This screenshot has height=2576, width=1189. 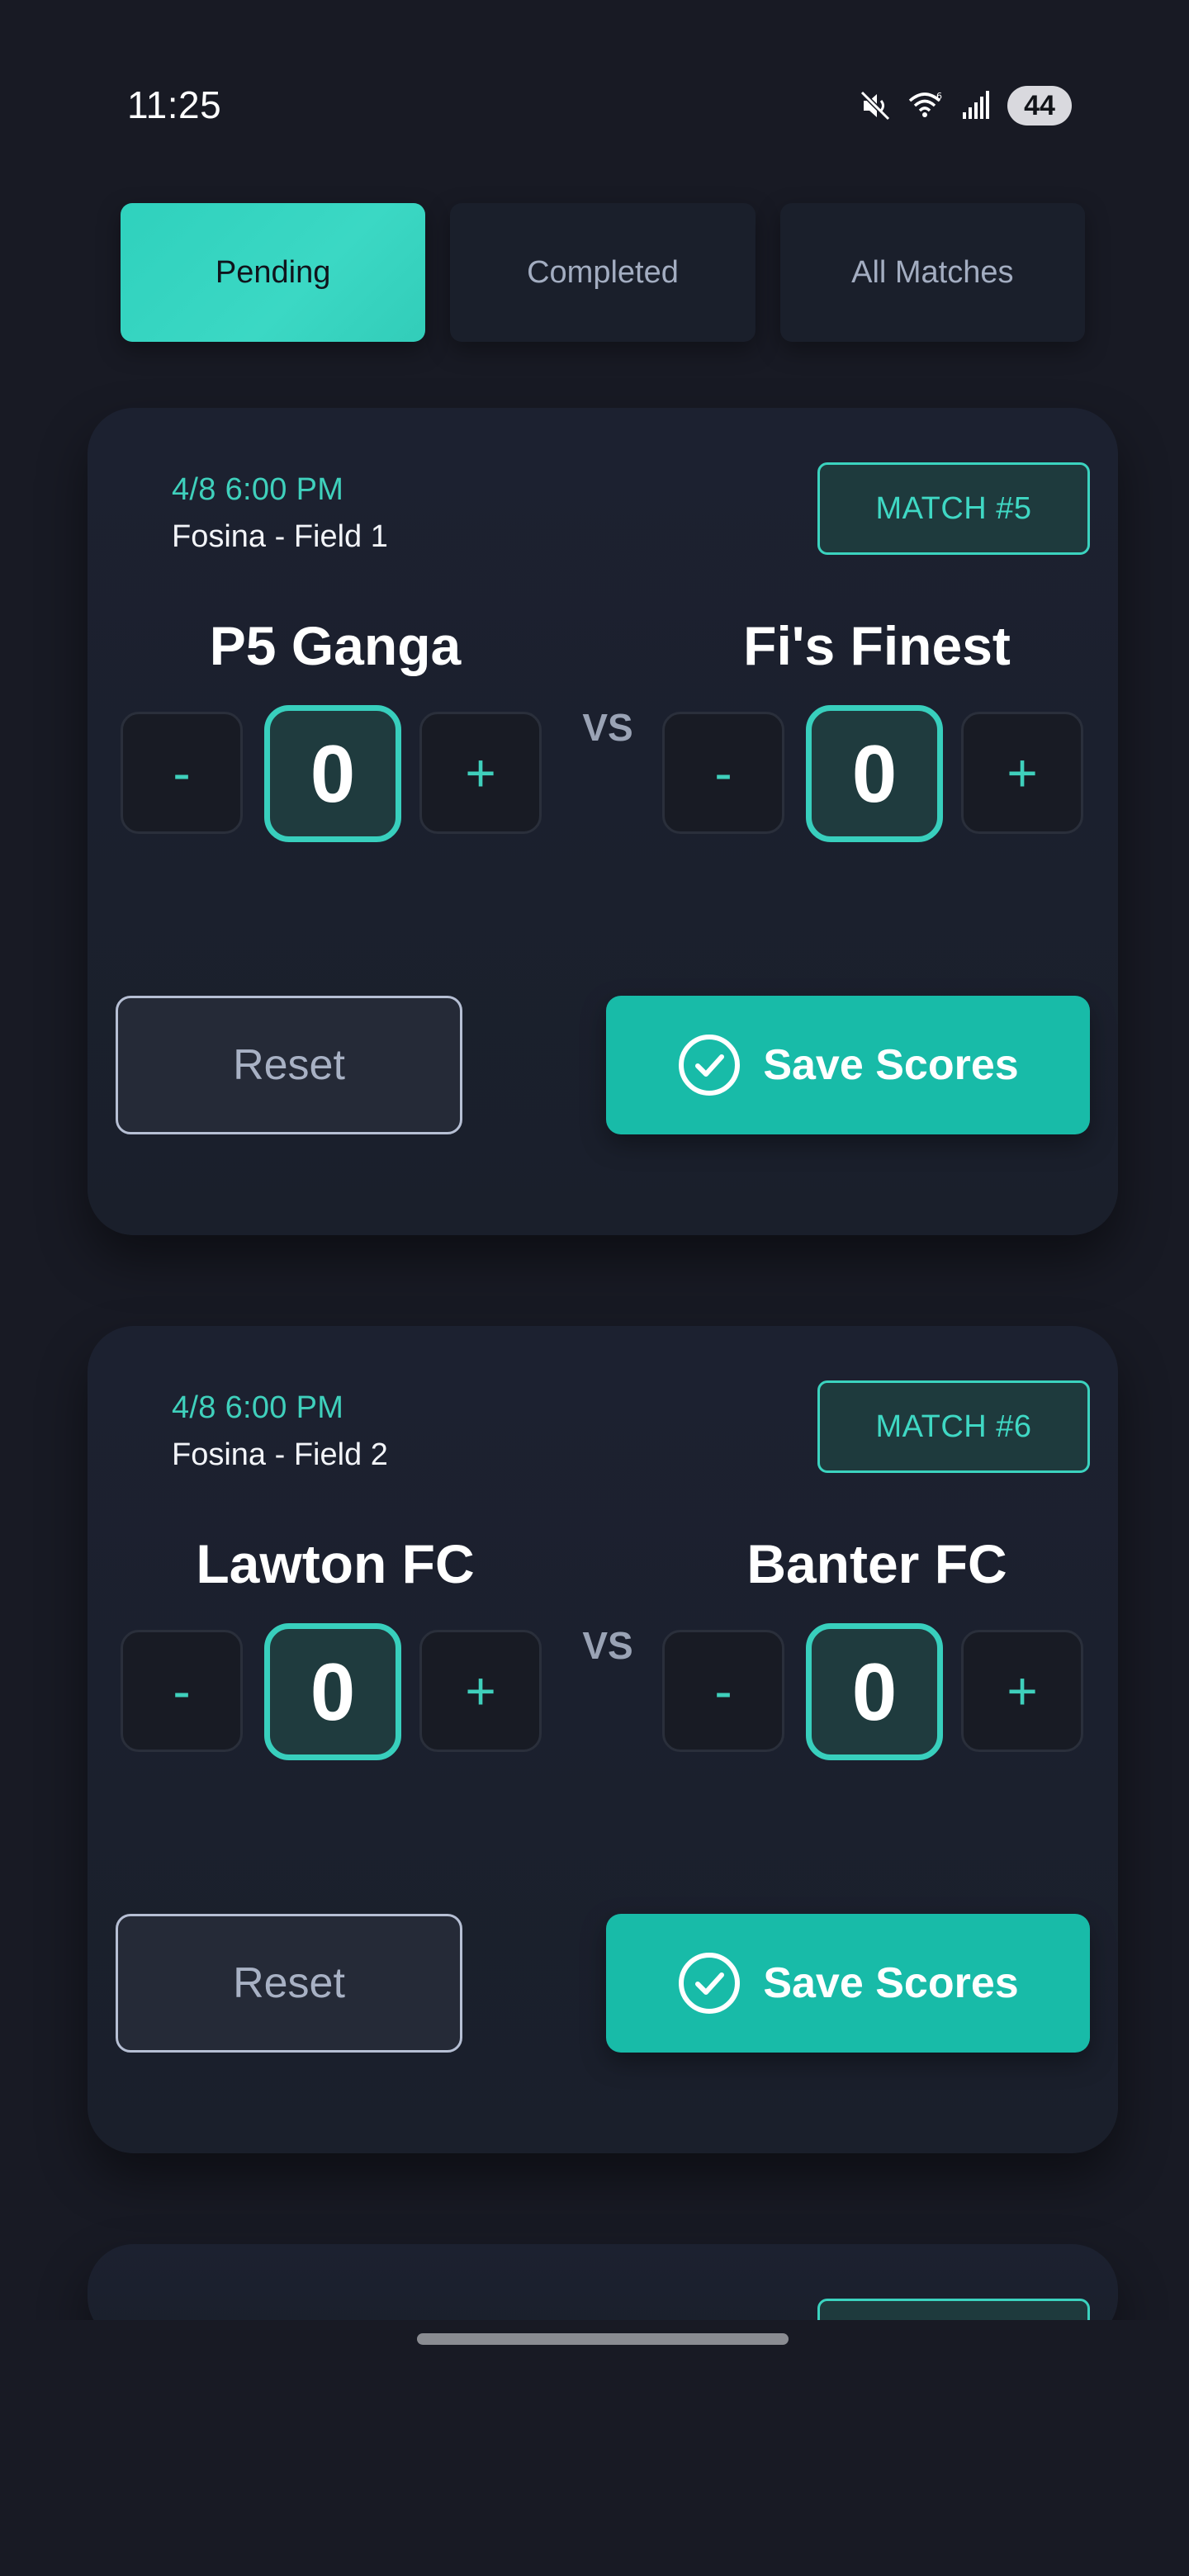 What do you see at coordinates (1039, 105) in the screenshot?
I see `battery-icon: 44` at bounding box center [1039, 105].